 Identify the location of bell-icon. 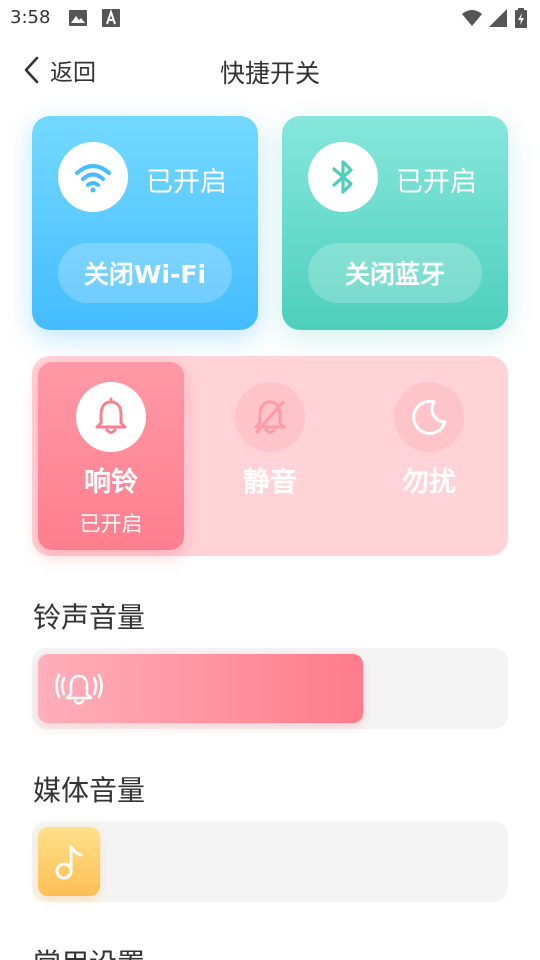
(111, 415).